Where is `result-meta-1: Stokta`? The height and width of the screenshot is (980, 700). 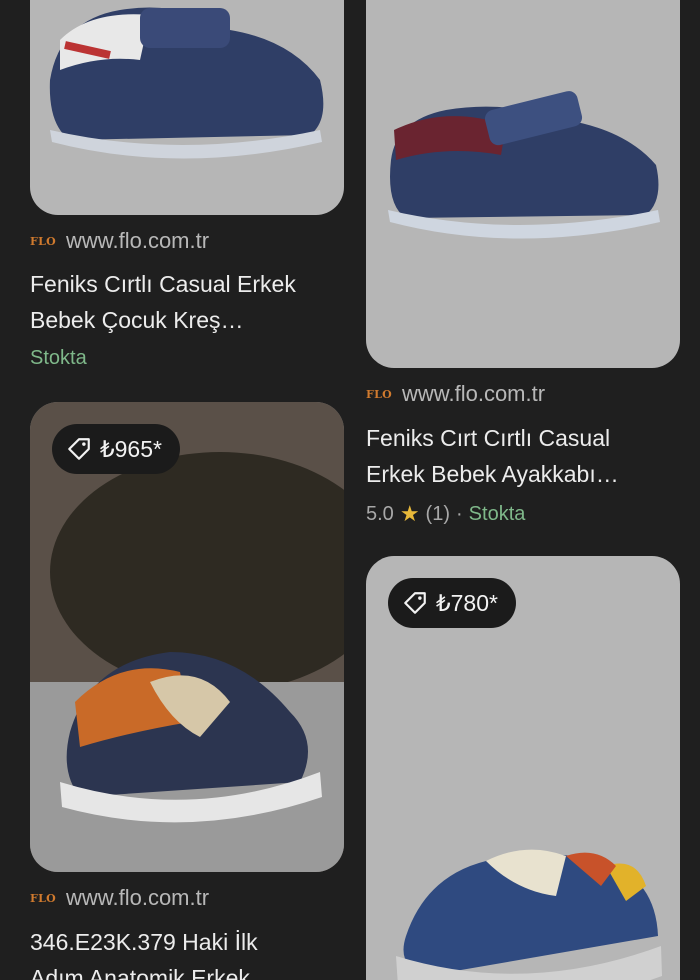 result-meta-1: Stokta is located at coordinates (58, 358).